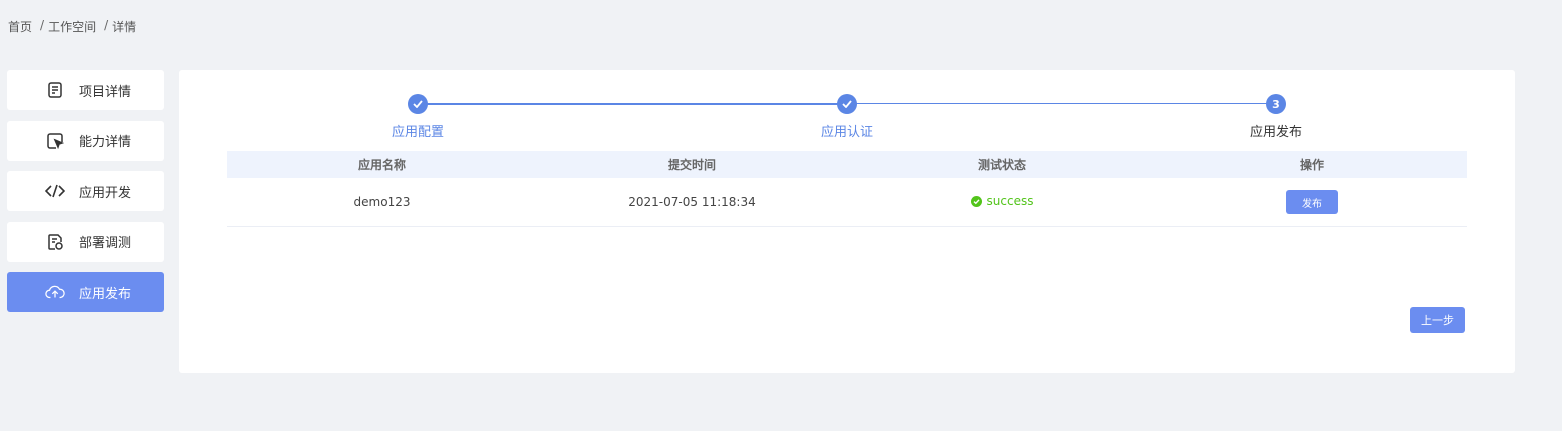 This screenshot has height=431, width=1562. What do you see at coordinates (105, 92) in the screenshot?
I see `sidebar-item-label: 项目详情` at bounding box center [105, 92].